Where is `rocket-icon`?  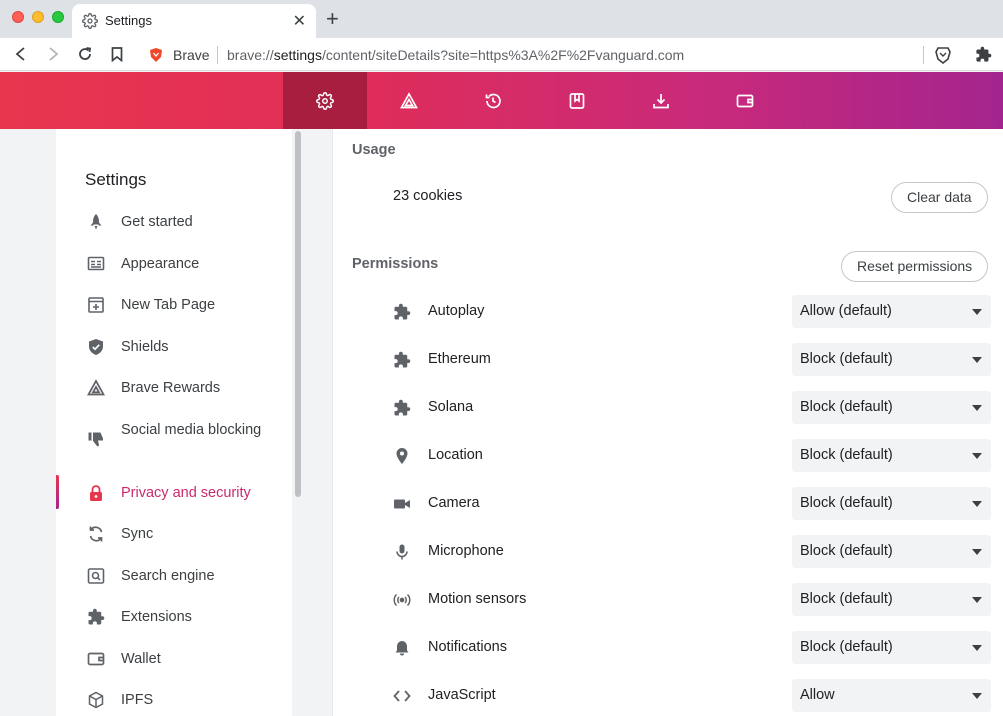
rocket-icon is located at coordinates (96, 222).